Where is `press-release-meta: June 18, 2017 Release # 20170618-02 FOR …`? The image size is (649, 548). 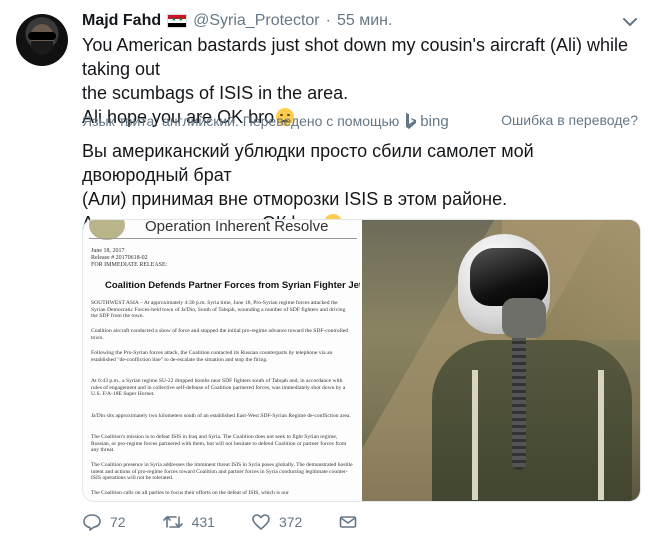 press-release-meta: June 18, 2017 Release # 20170618-02 FOR … is located at coordinates (129, 258).